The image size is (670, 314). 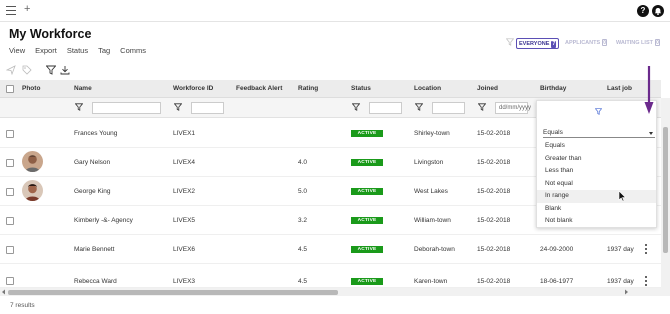 I want to click on hamburger-menu-icon, so click(x=11, y=10).